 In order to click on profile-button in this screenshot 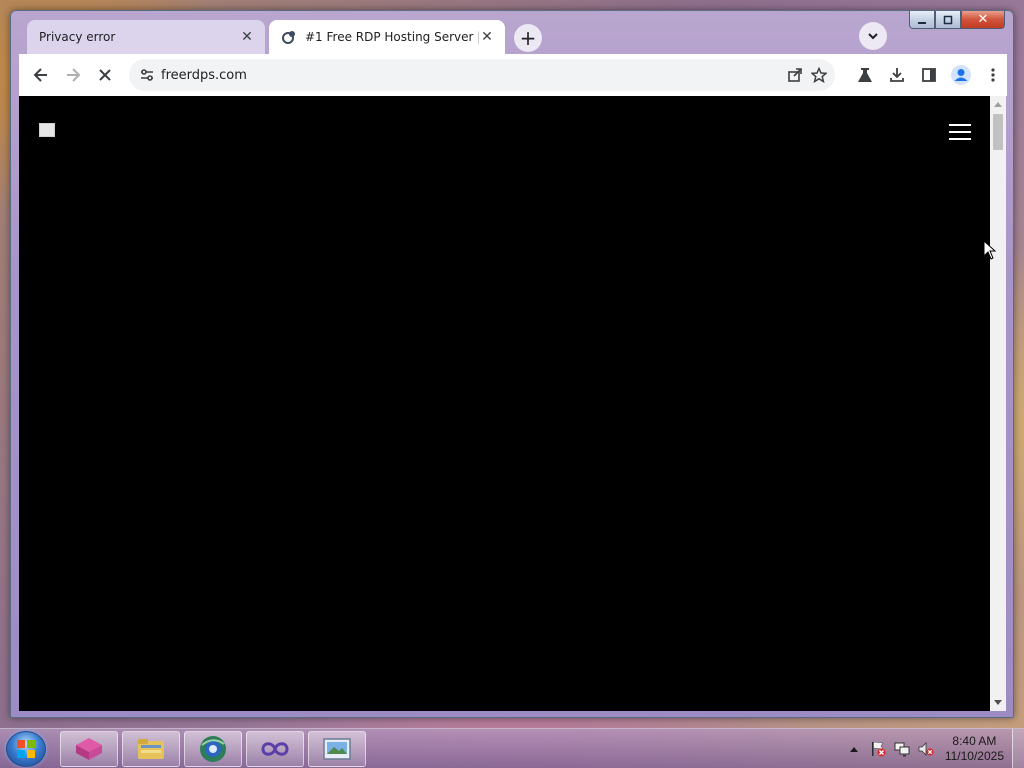, I will do `click(961, 75)`.